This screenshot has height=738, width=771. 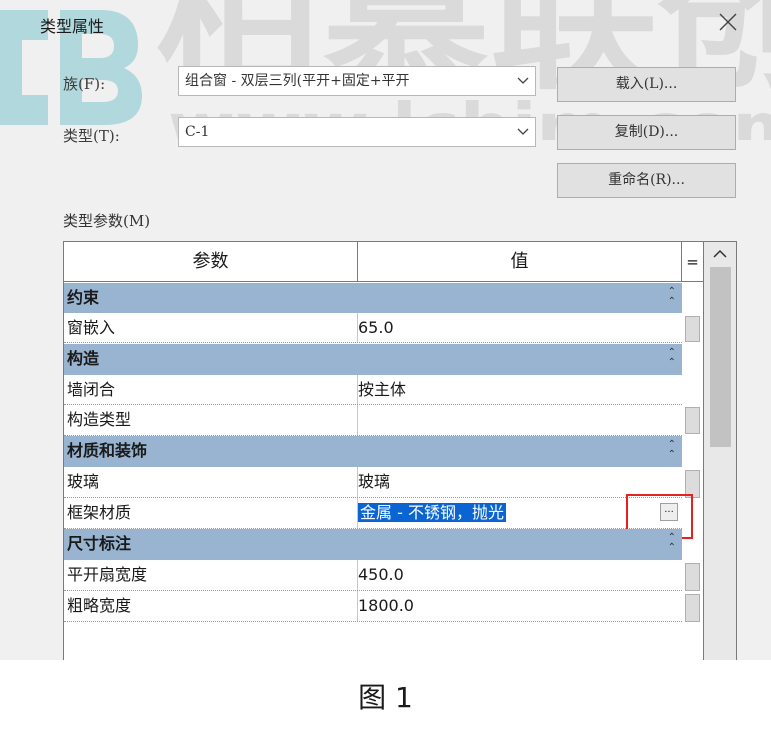 What do you see at coordinates (373, 544) in the screenshot?
I see `group-header-dimensions: 尺寸标注 ⌃ ⌃` at bounding box center [373, 544].